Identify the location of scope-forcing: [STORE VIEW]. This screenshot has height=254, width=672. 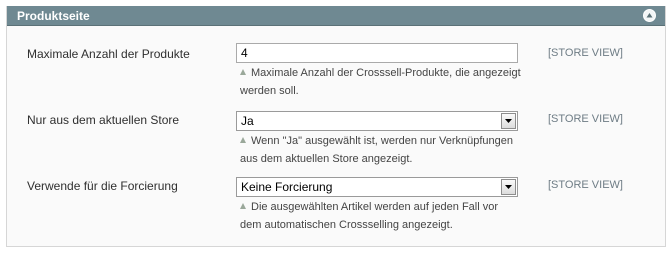
(585, 185).